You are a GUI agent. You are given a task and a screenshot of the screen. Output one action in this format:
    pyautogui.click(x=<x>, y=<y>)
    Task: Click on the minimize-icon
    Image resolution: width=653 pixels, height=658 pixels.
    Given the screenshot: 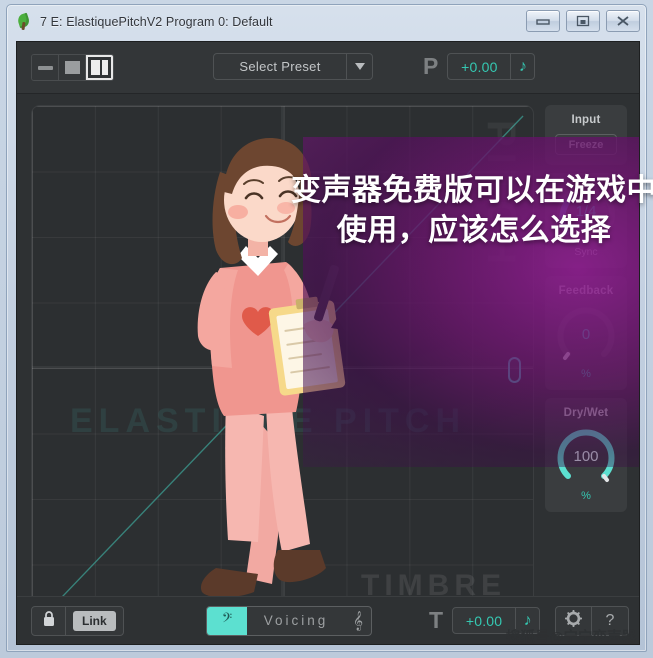 What is the action you would take?
    pyautogui.click(x=543, y=21)
    